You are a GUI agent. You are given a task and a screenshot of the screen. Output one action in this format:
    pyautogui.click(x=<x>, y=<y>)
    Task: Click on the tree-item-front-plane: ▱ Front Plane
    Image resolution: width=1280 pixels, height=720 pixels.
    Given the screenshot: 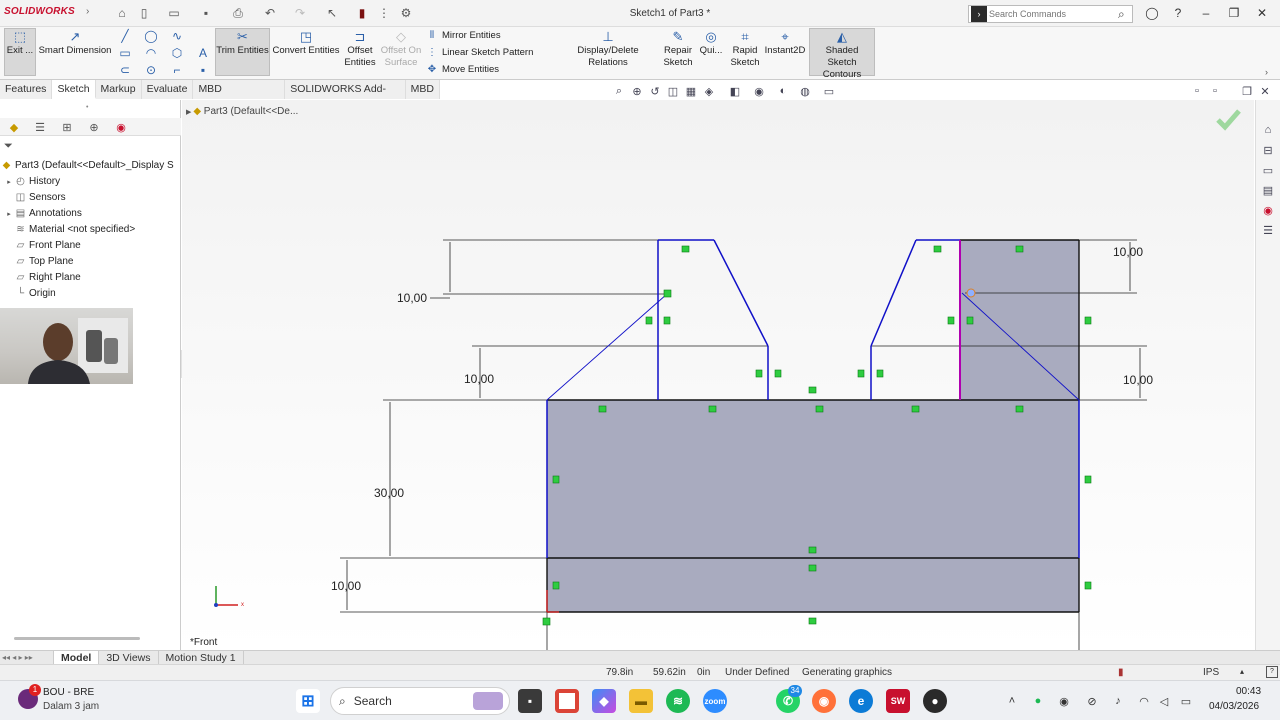 What is the action you would take?
    pyautogui.click(x=94, y=246)
    